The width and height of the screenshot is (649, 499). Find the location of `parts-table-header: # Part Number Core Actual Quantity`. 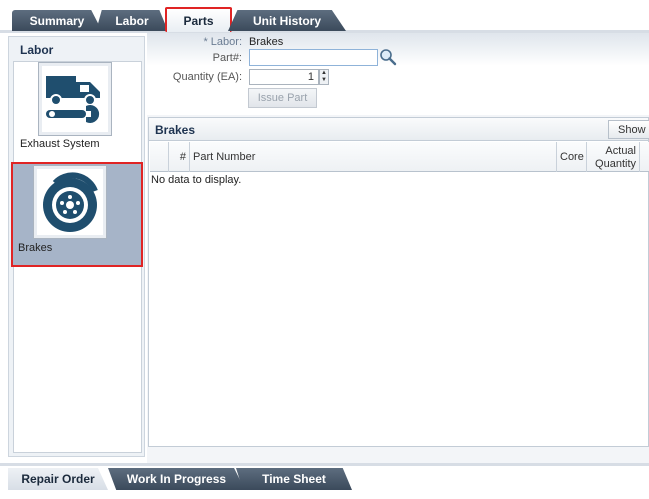

parts-table-header: # Part Number Core Actual Quantity is located at coordinates (399, 157).